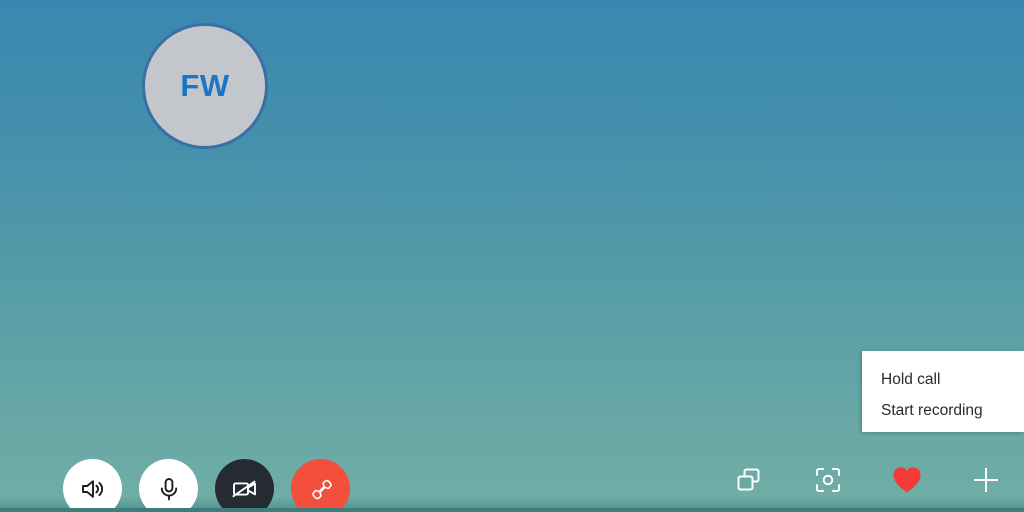 This screenshot has width=1024, height=512. I want to click on snapshot-icon, so click(828, 480).